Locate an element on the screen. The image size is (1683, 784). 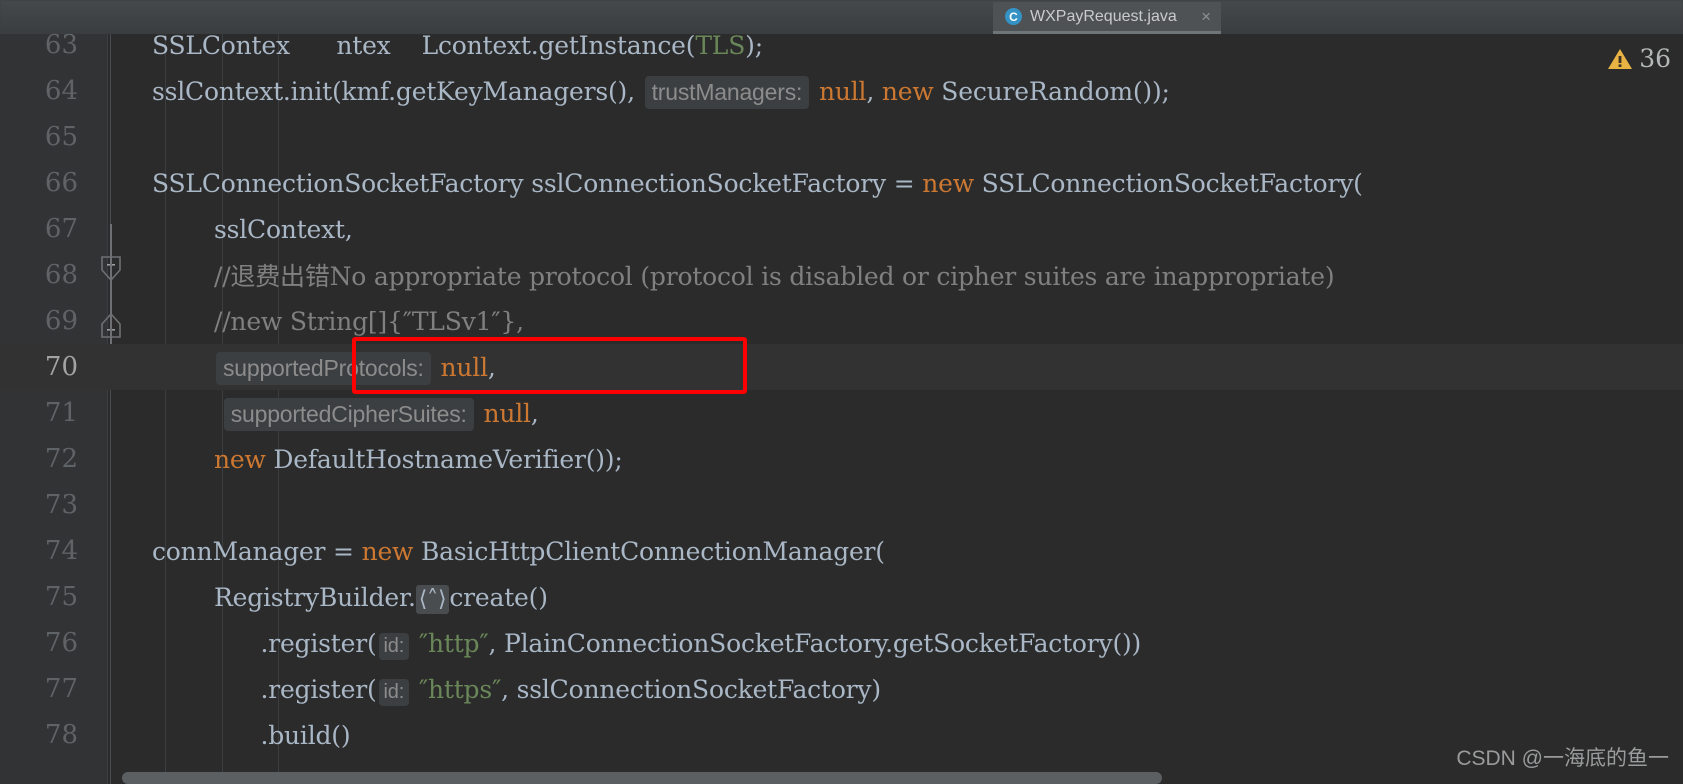
token: //new String[]{″TLSv1″}, is located at coordinates (338, 321).